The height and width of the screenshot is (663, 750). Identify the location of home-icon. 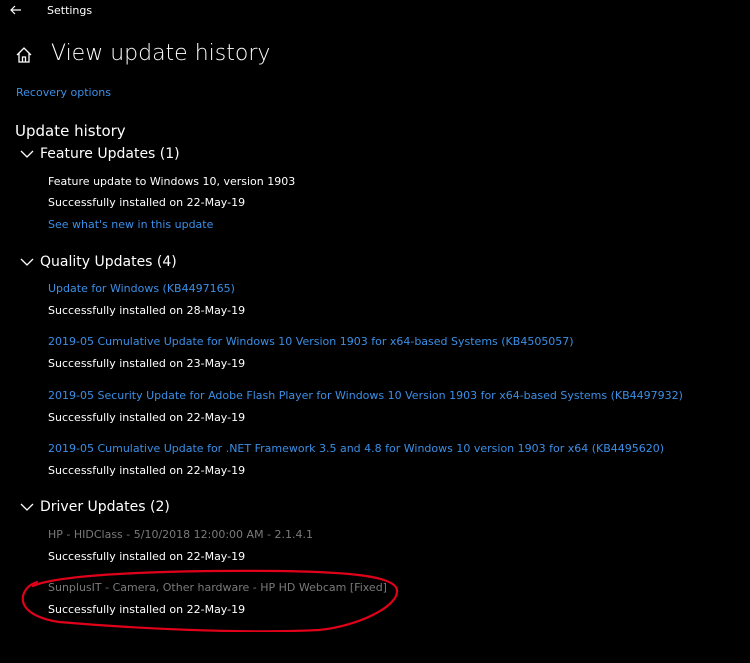
(24, 55).